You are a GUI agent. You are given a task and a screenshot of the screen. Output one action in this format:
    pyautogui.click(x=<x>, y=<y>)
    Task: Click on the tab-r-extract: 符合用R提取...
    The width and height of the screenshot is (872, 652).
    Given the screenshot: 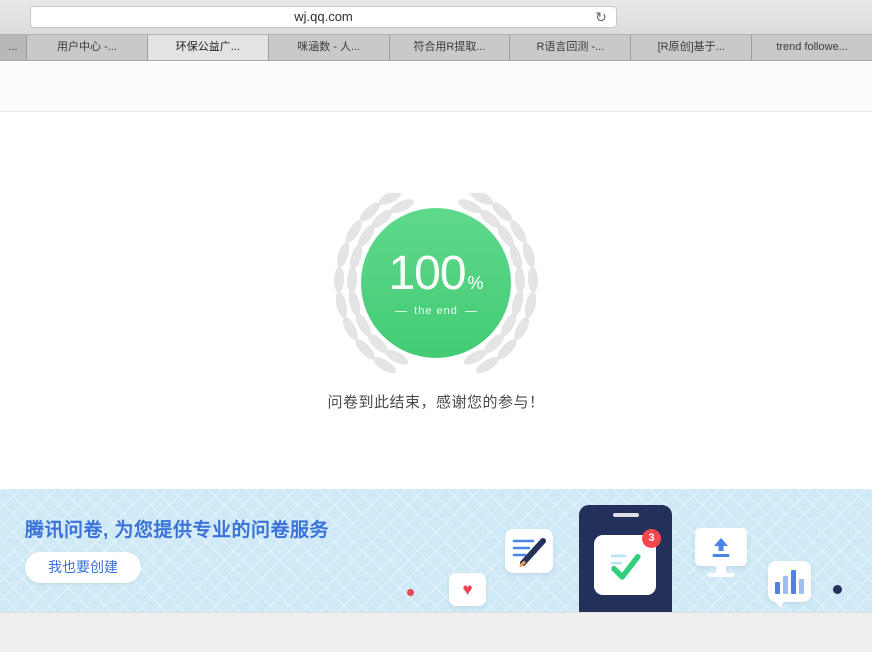 What is the action you would take?
    pyautogui.click(x=449, y=47)
    